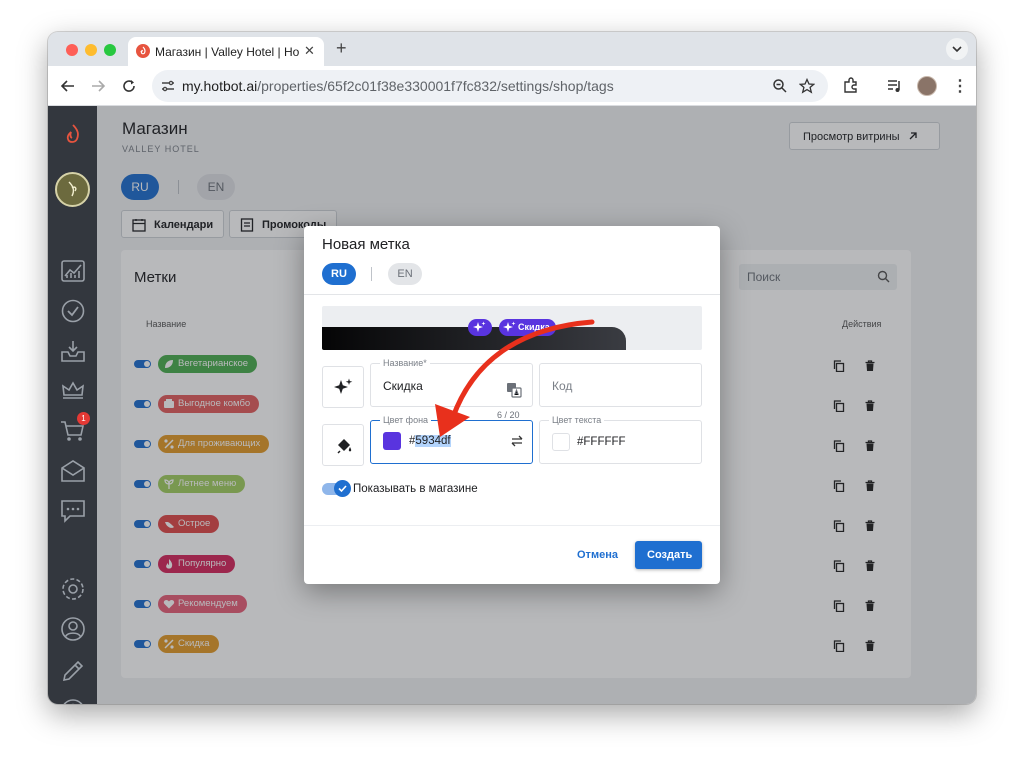  What do you see at coordinates (522, 369) in the screenshot?
I see `annotation-arrow-line` at bounding box center [522, 369].